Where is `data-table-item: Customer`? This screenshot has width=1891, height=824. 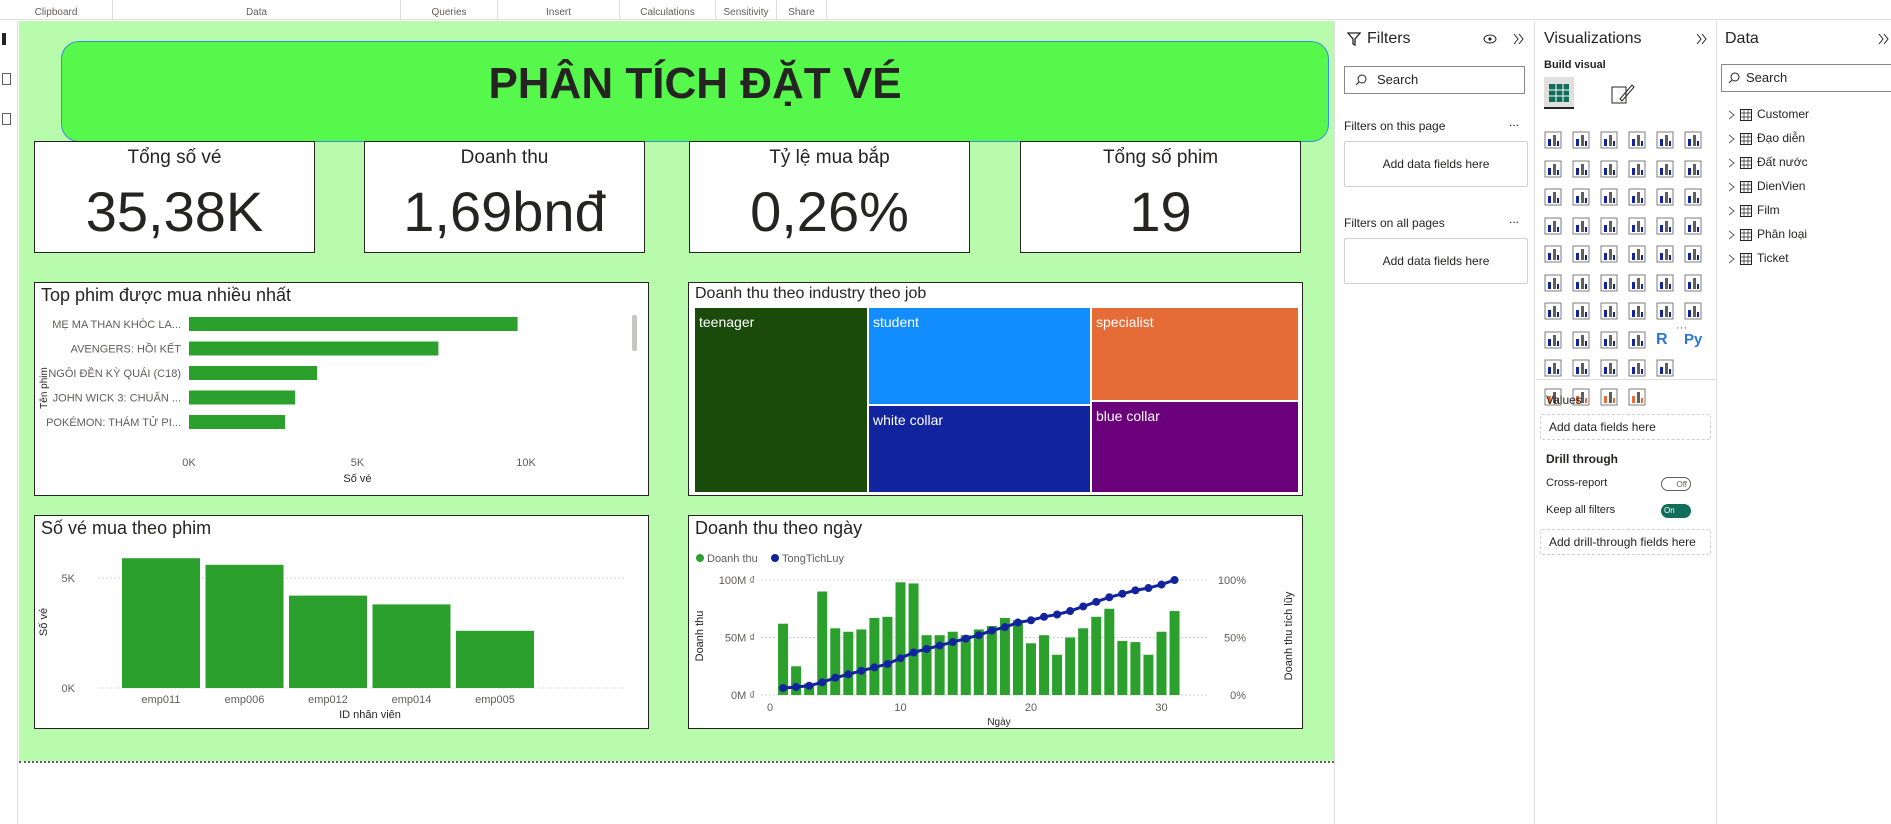
data-table-item: Customer is located at coordinates (1768, 114).